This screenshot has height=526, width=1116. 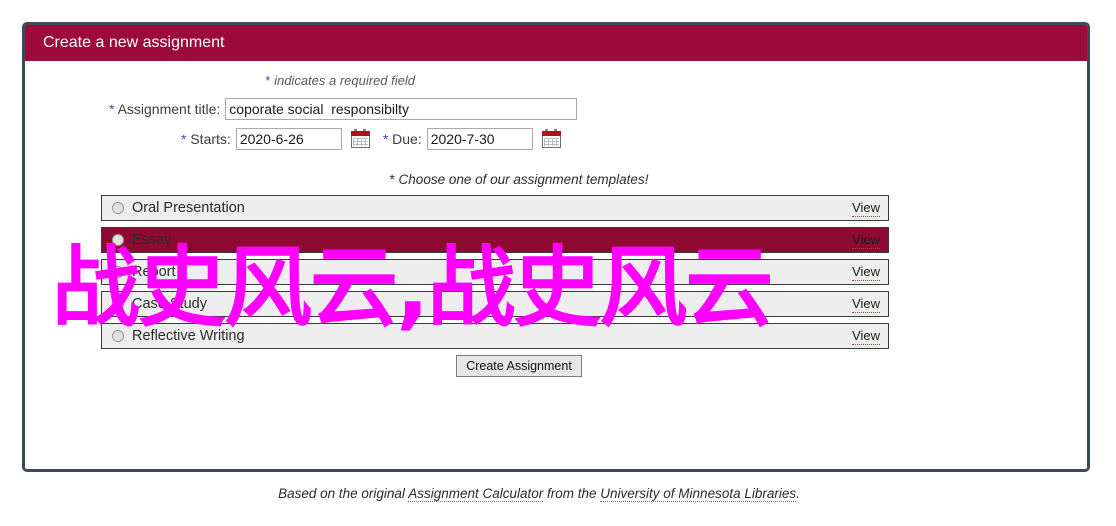 What do you see at coordinates (405, 139) in the screenshot?
I see `due-label-text: Due:` at bounding box center [405, 139].